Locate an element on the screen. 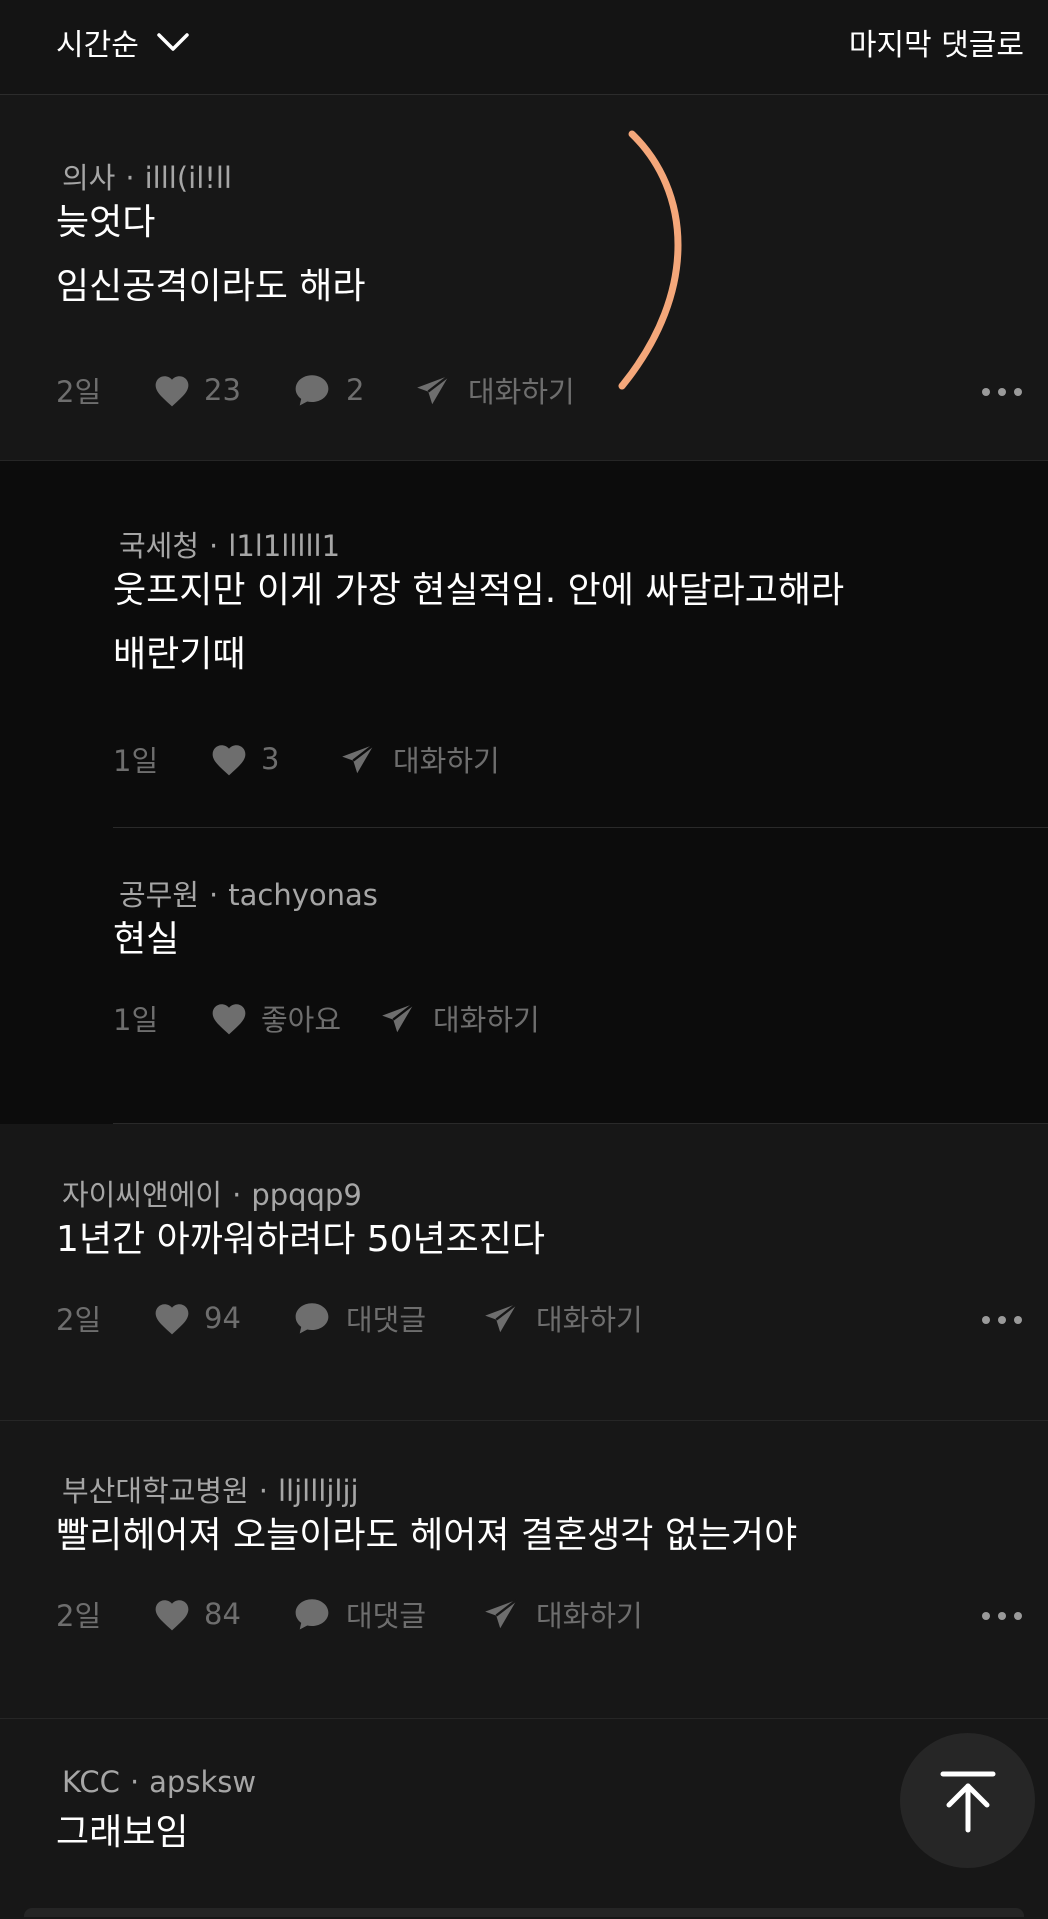 This screenshot has height=1919, width=1048. sort-dropdown: 시간순 is located at coordinates (124, 42).